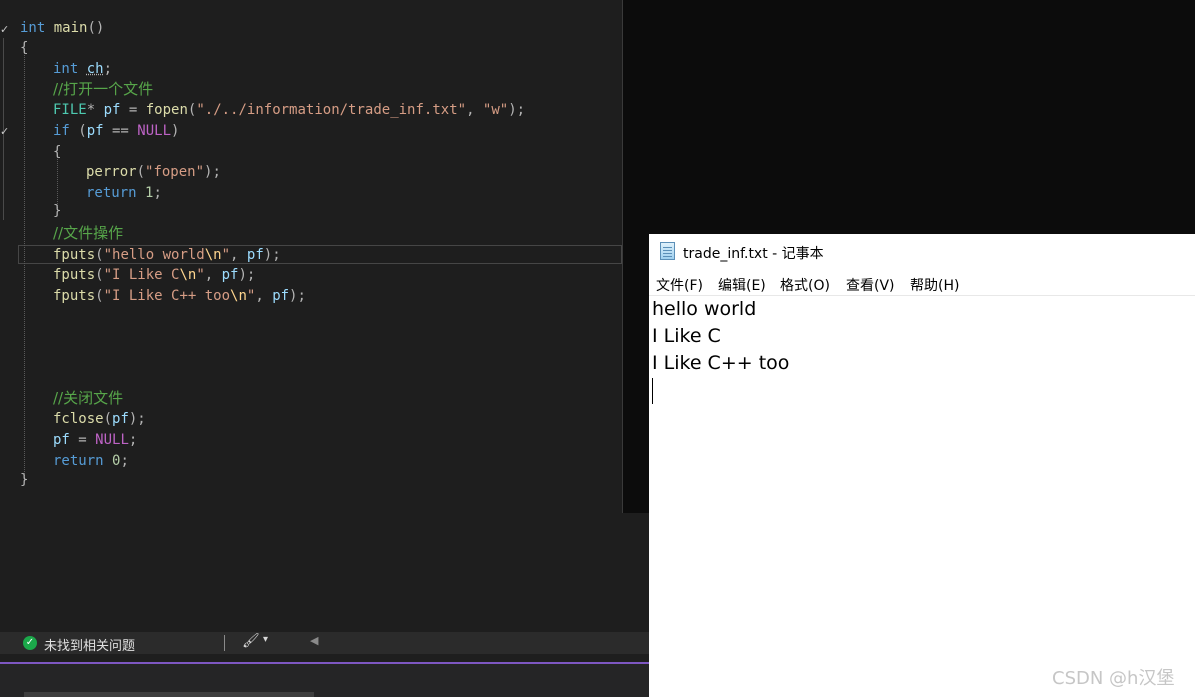 The height and width of the screenshot is (697, 1195). I want to click on text-line: hello world, so click(704, 309).